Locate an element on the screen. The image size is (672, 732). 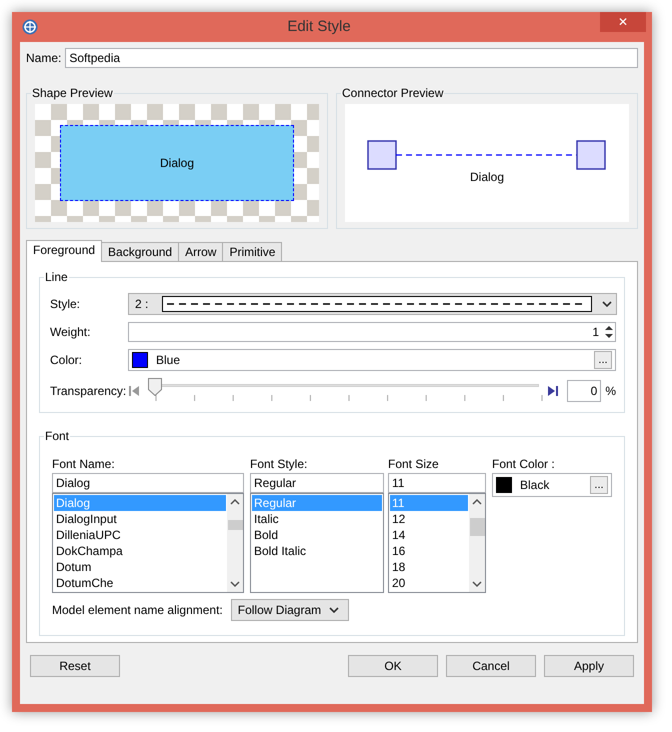
dialog-button: Cancel is located at coordinates (491, 666).